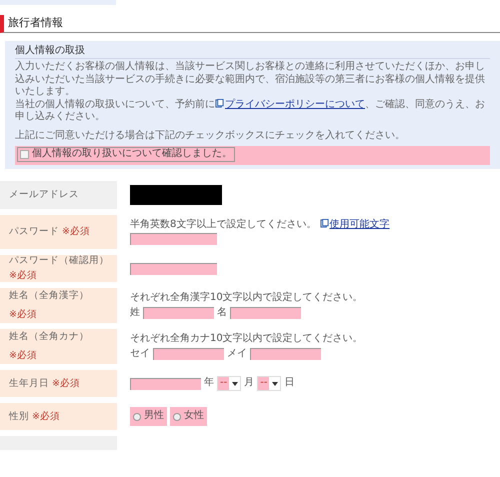 The image size is (500, 477). Describe the element at coordinates (269, 383) in the screenshot. I see `day-select: --` at that location.